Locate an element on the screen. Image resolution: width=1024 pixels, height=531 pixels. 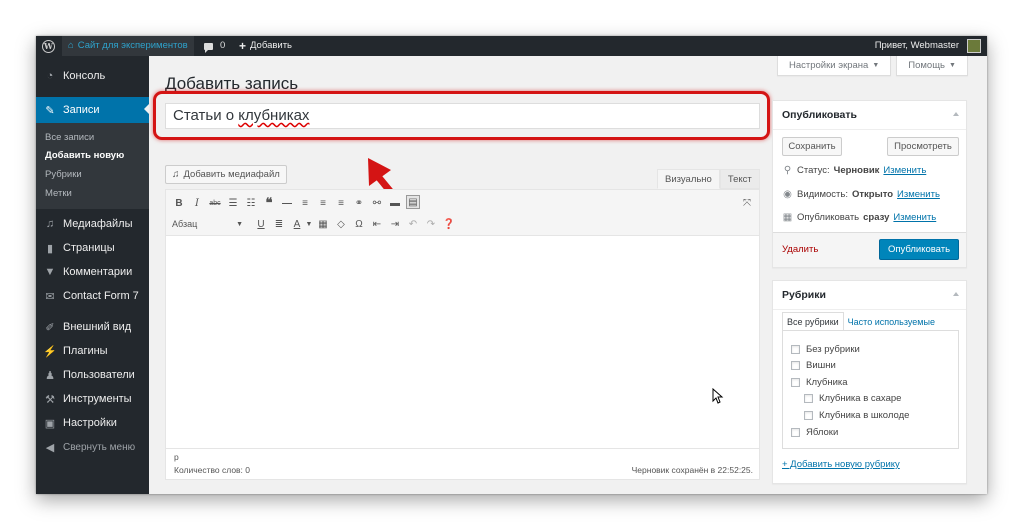
editor-mode-tabs: Визуально Текст is located at coordinates (708, 179).